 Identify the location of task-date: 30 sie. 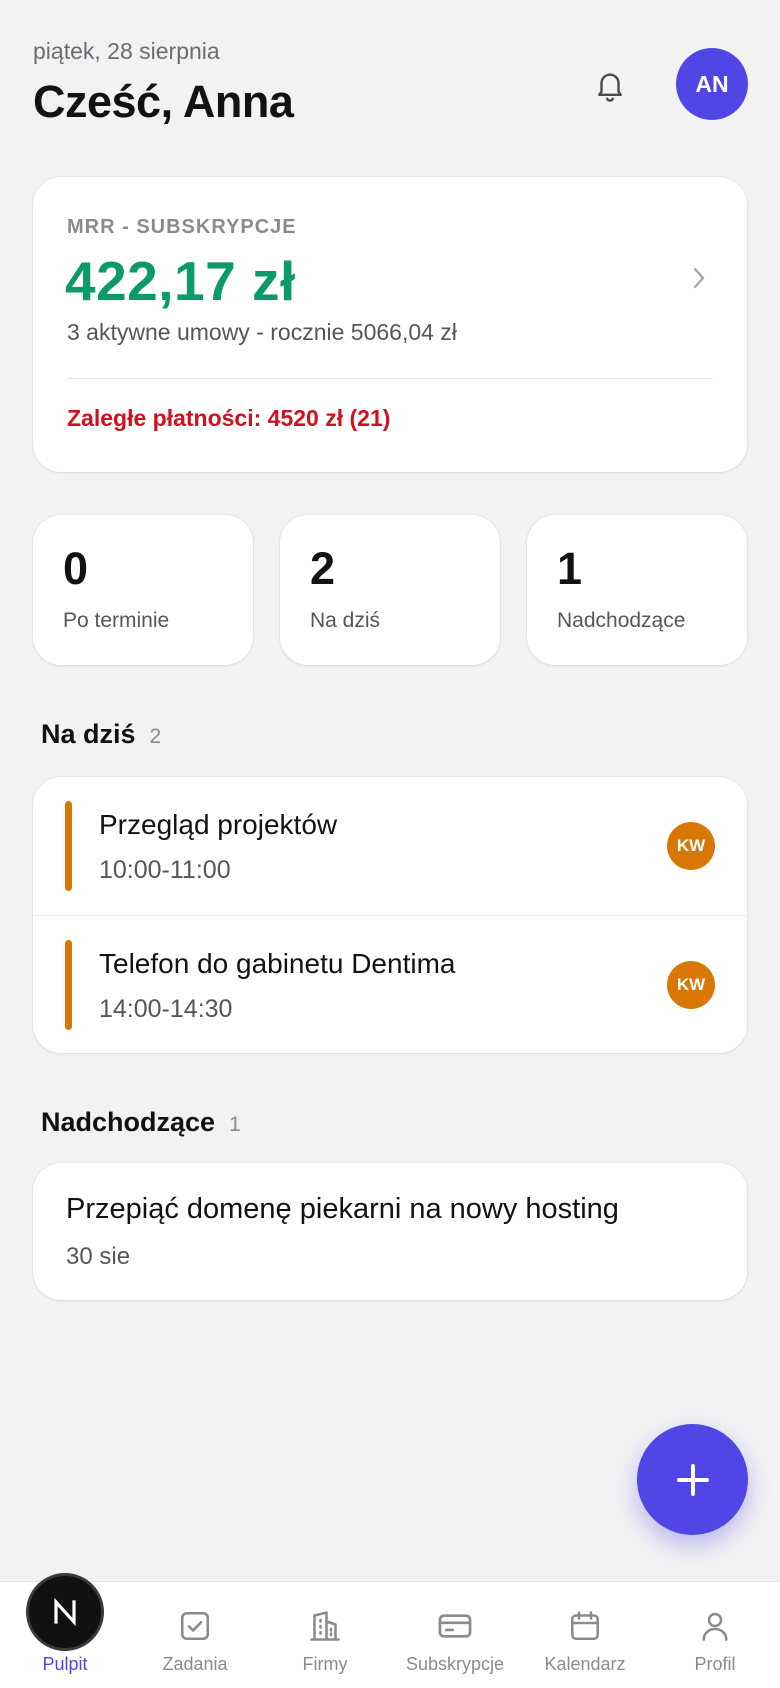
(98, 1256).